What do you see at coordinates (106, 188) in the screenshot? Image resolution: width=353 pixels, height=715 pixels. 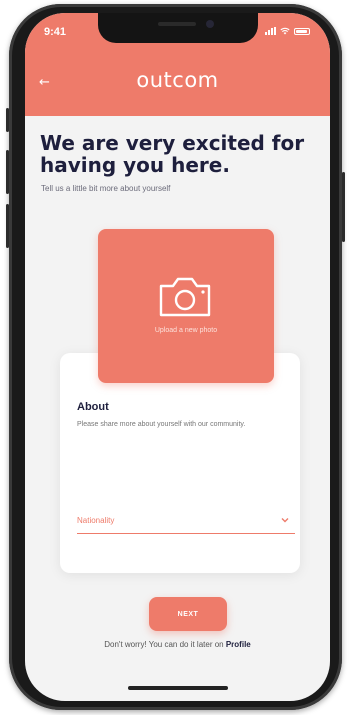 I see `page-subtitle: Tell us a little bit more about yourself` at bounding box center [106, 188].